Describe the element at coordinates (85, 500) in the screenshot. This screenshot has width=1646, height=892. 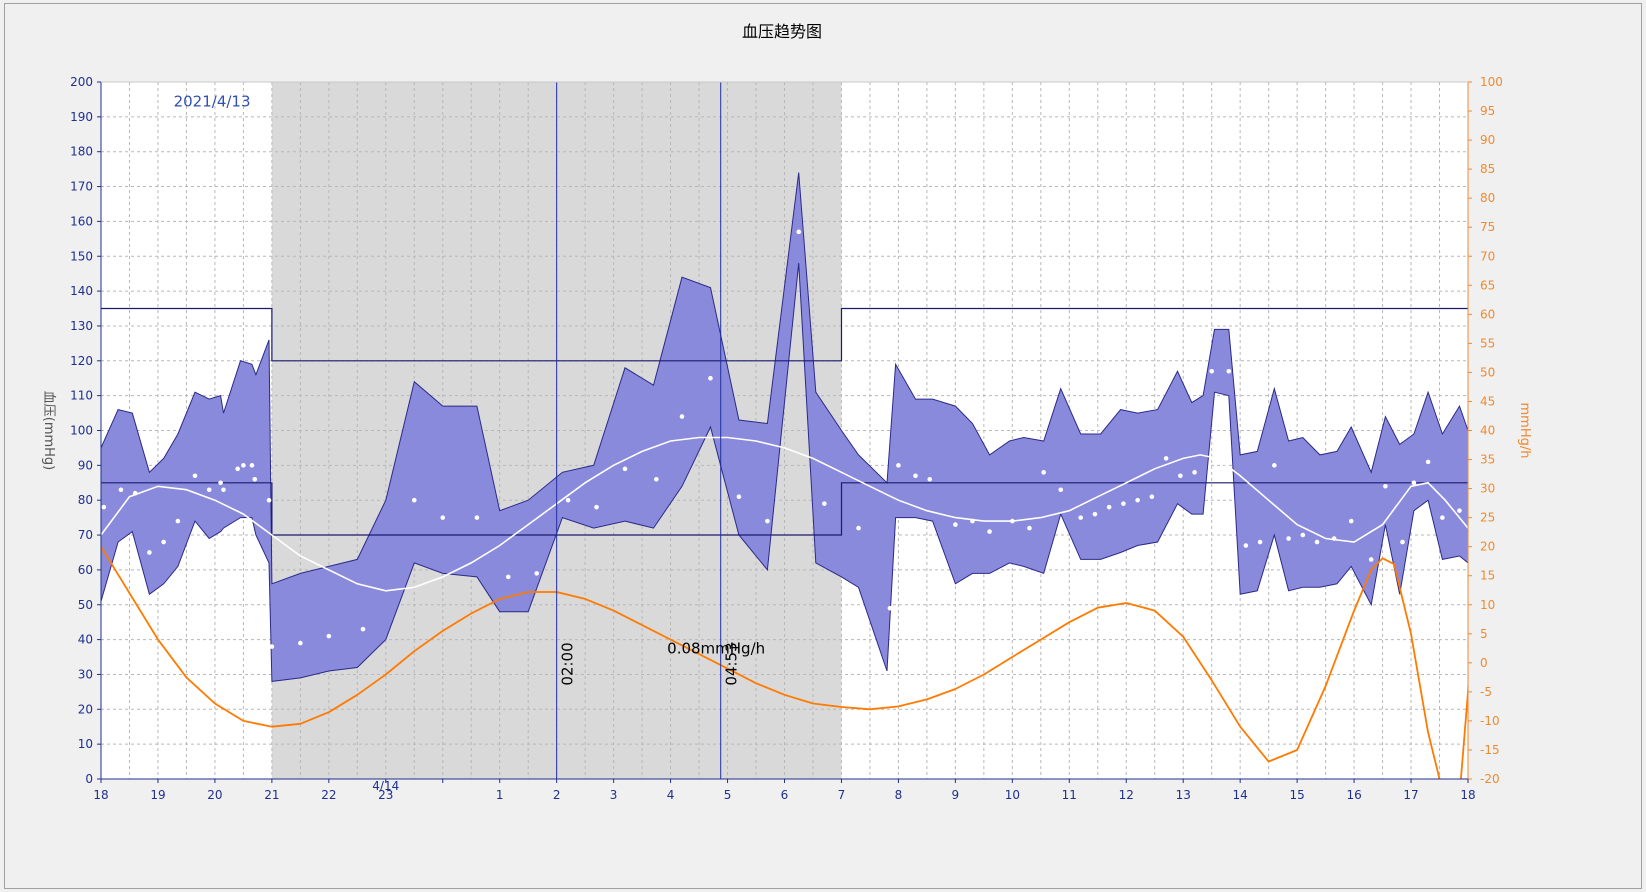
I see `y-tick-label: 80` at that location.